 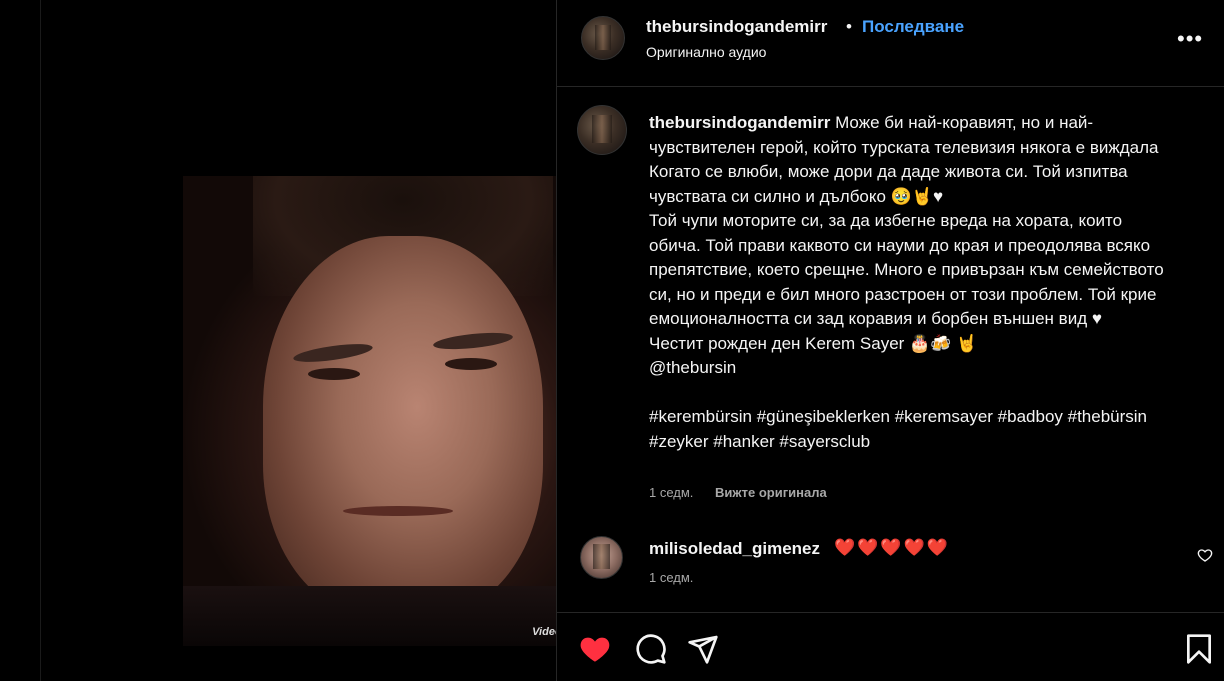 I want to click on caption-meta: 1 седм. Вижте оригинала, so click(x=738, y=492).